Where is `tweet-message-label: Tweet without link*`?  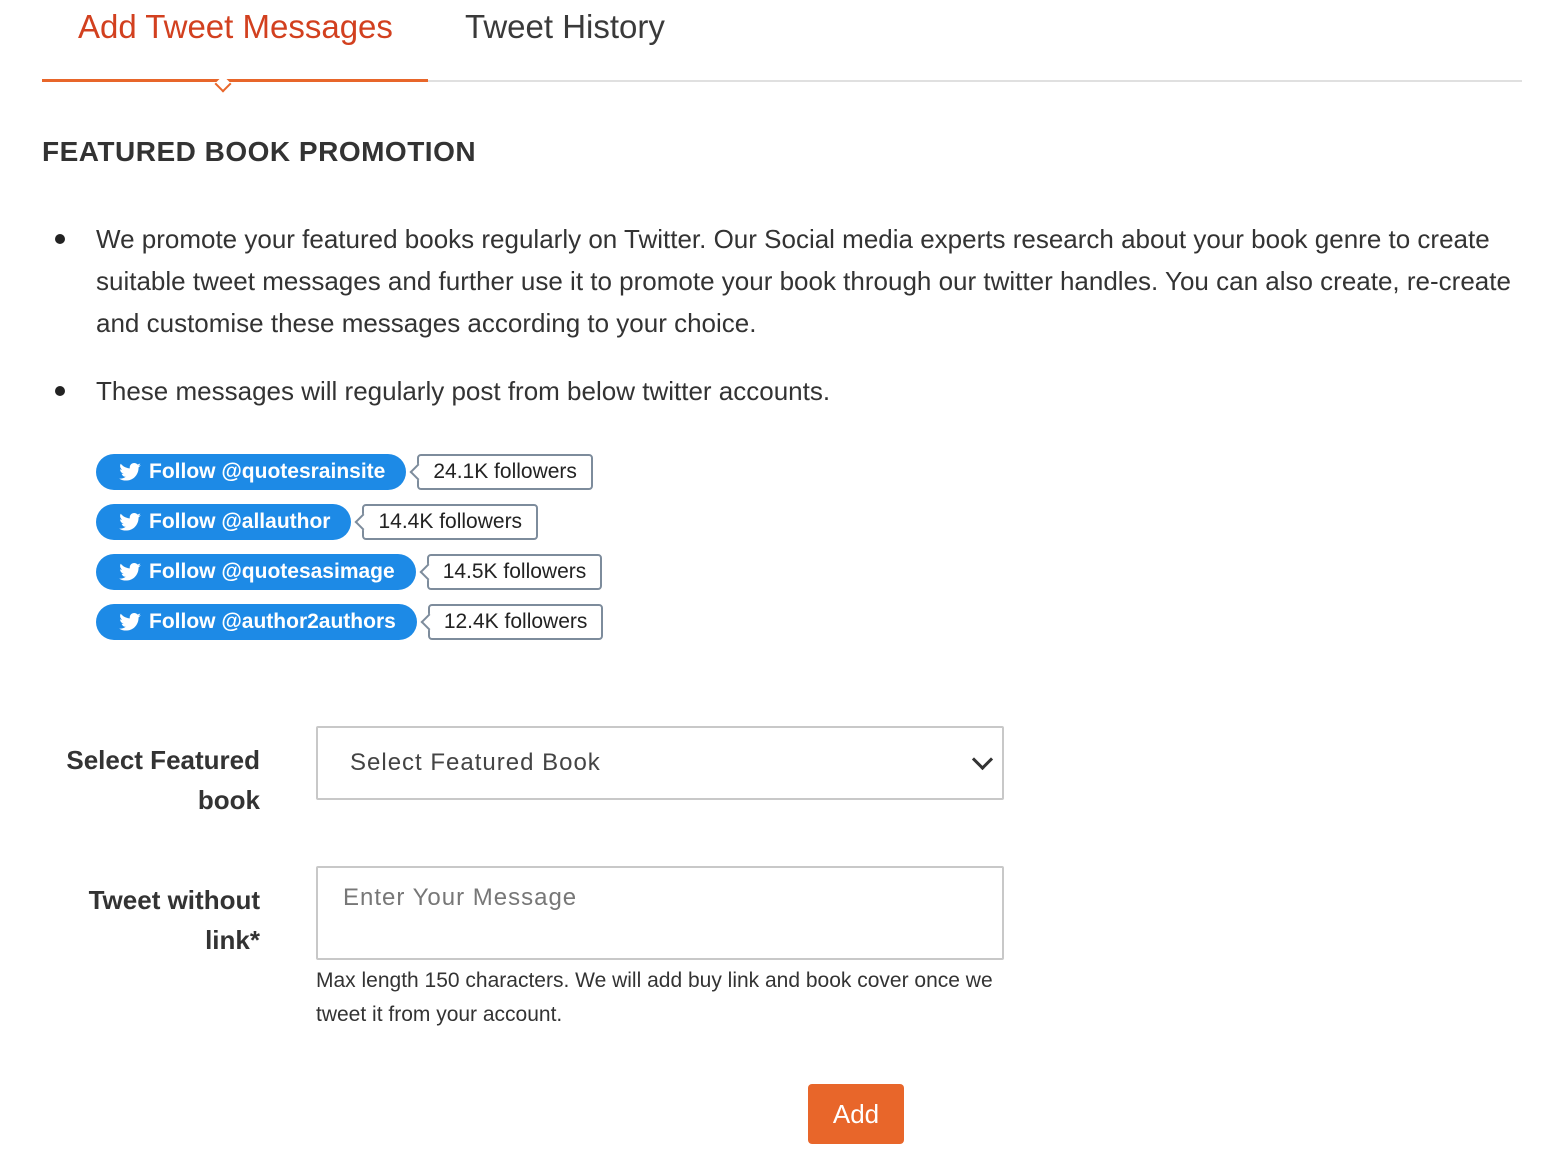
tweet-message-label: Tweet without link* is located at coordinates (174, 920).